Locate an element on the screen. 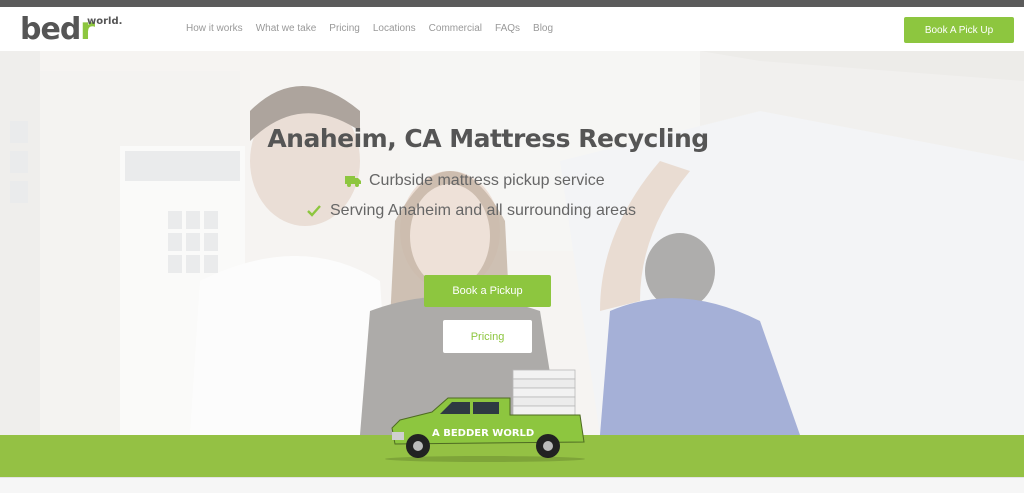  page-title: Anaheim, CA Mattress Recycling is located at coordinates (488, 138).